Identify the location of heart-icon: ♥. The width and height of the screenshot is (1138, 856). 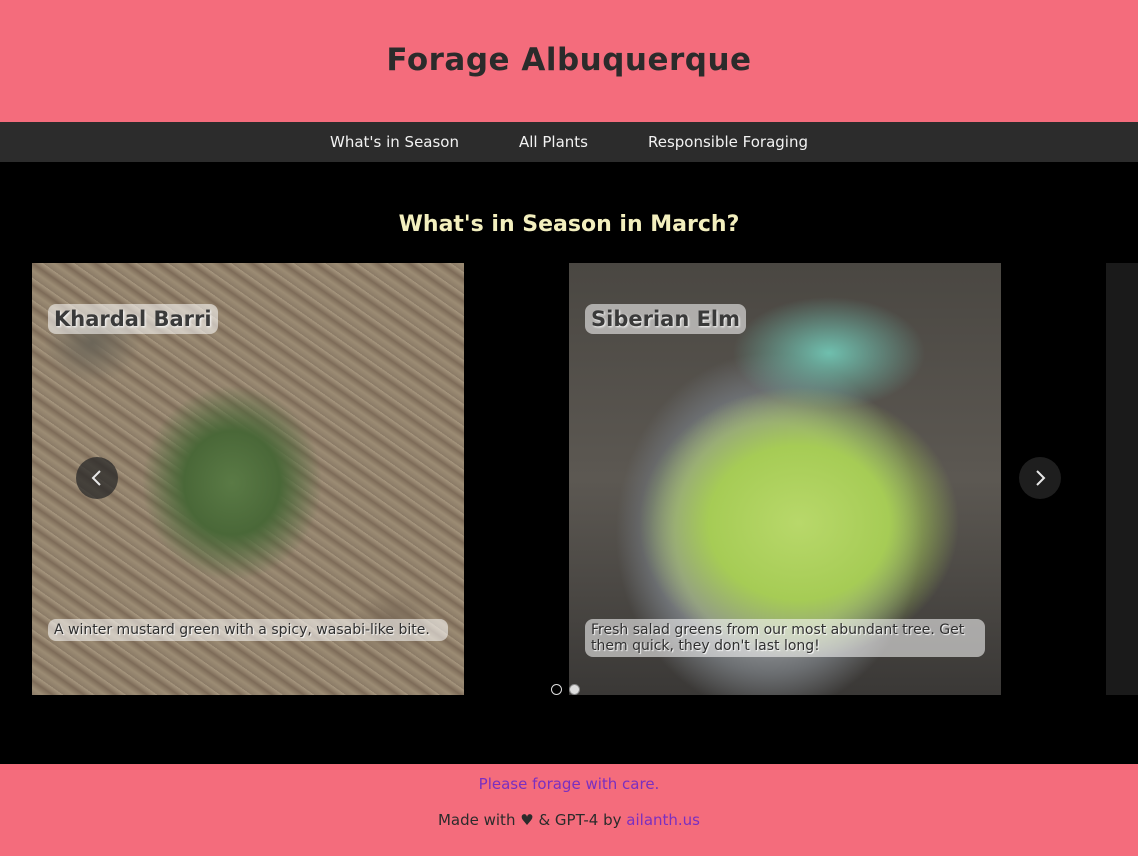
(527, 820).